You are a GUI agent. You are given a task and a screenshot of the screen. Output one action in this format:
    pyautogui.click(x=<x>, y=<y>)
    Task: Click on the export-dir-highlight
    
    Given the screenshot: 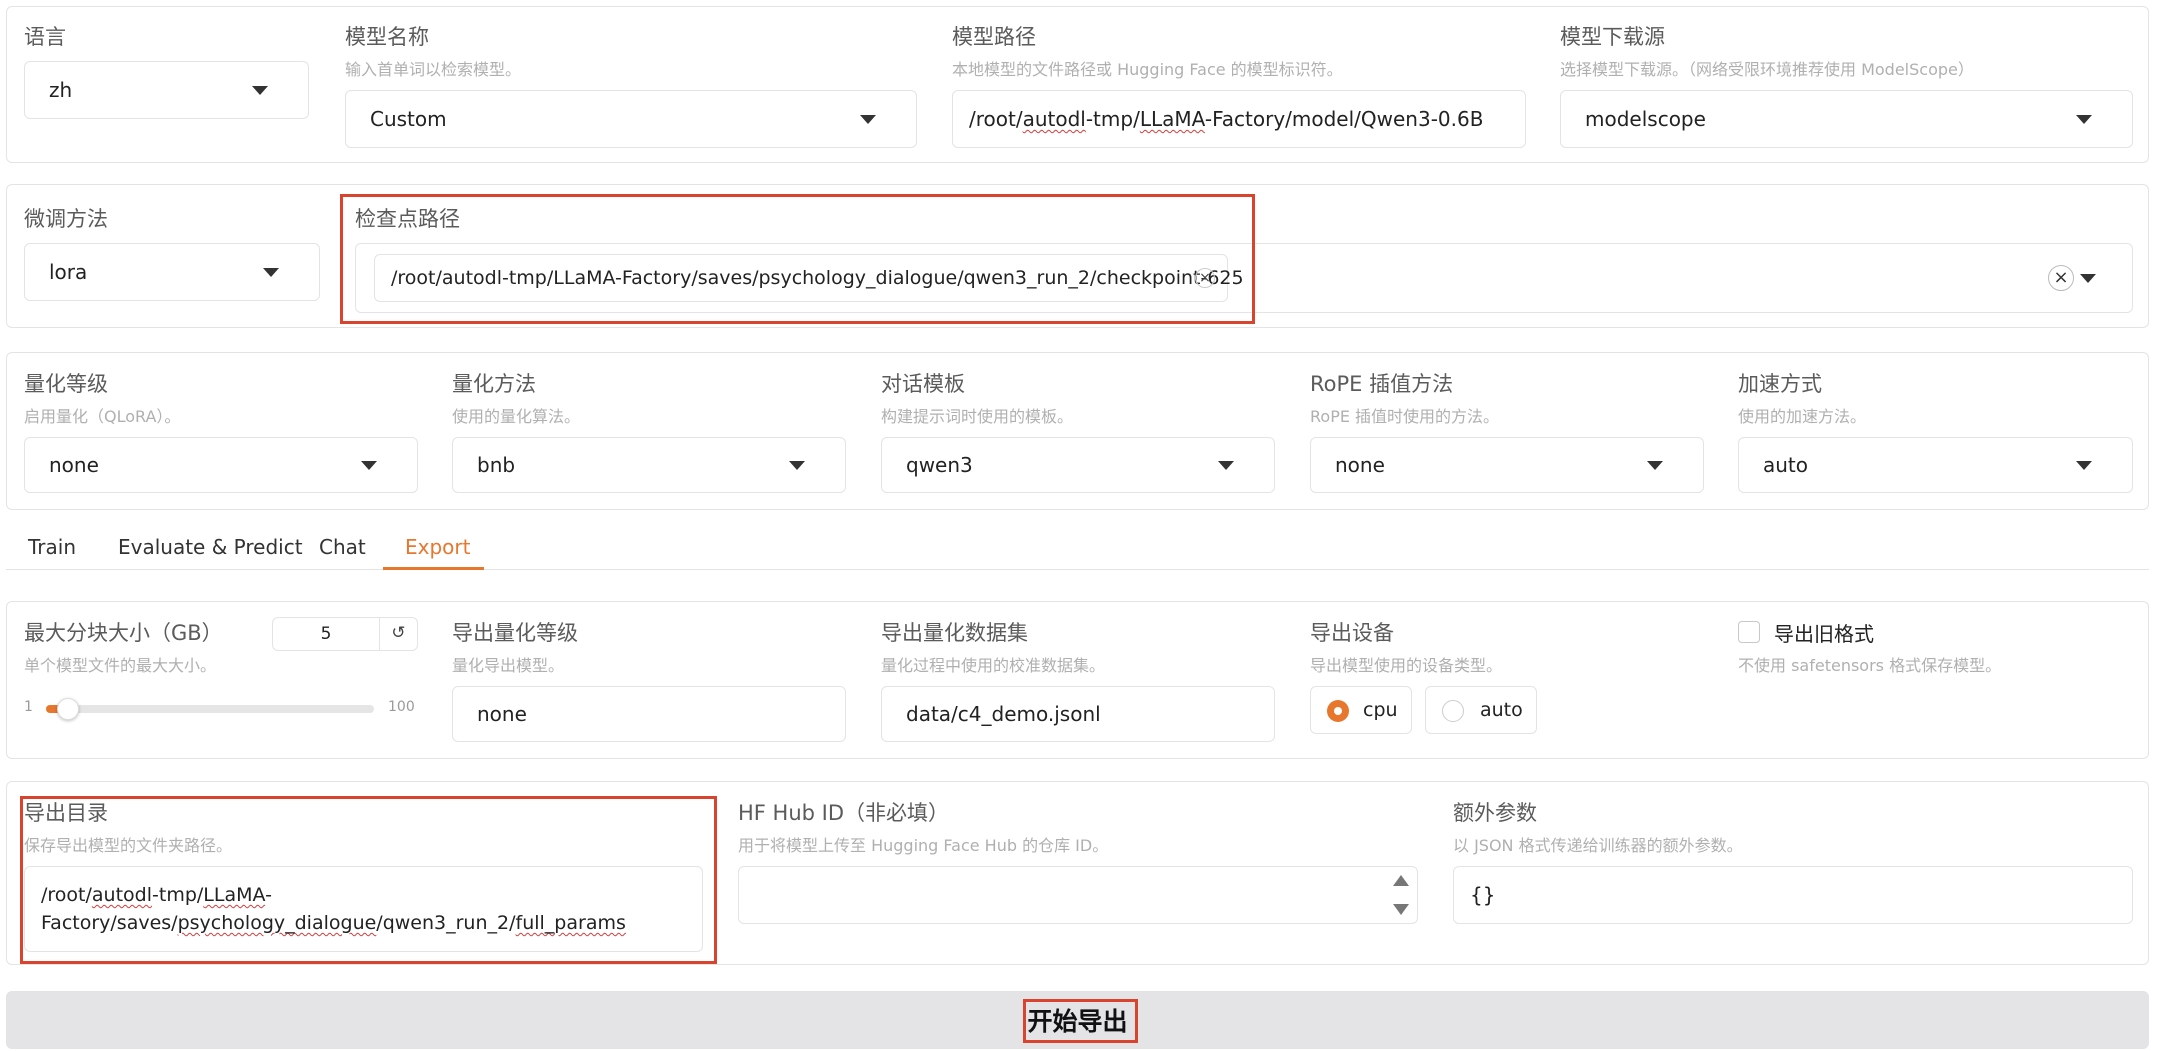 What is the action you would take?
    pyautogui.click(x=368, y=880)
    